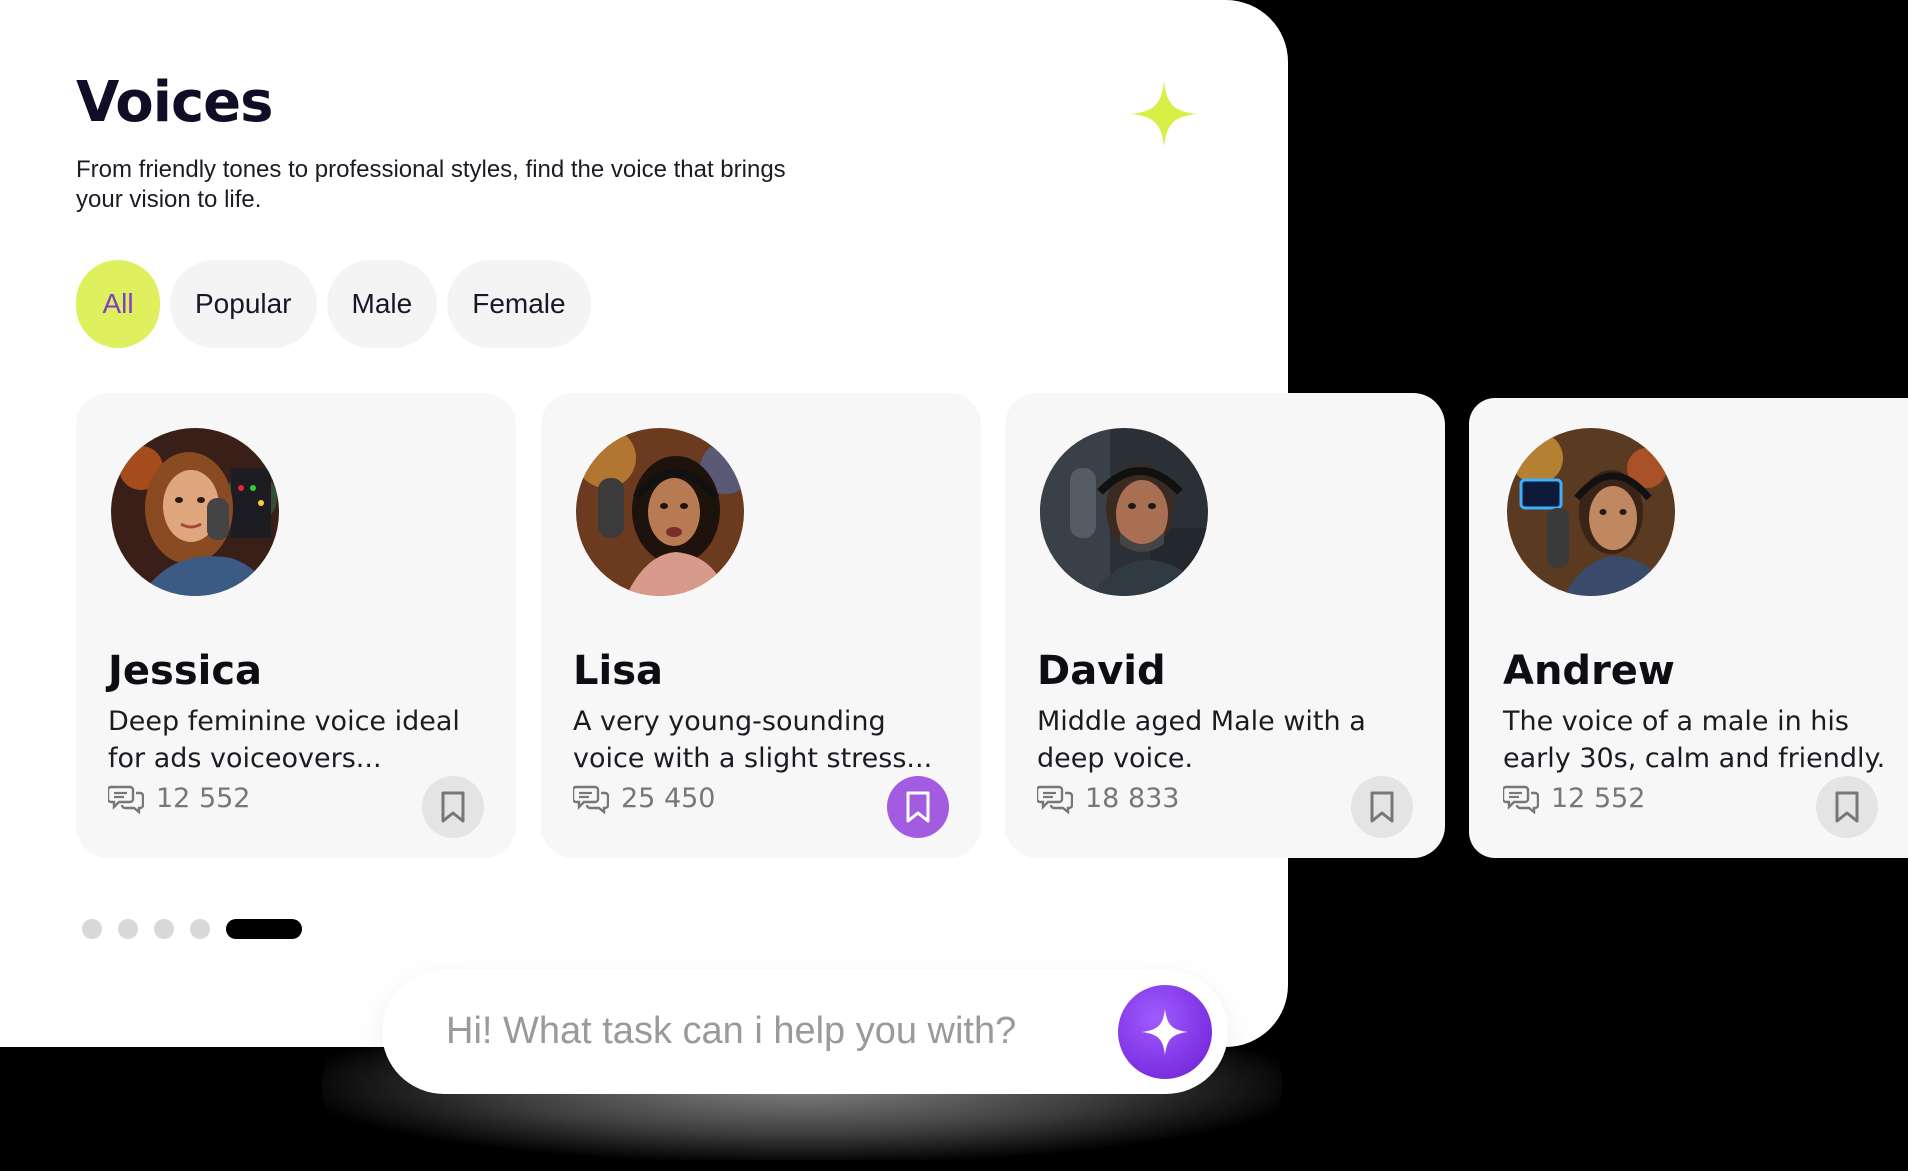 This screenshot has height=1171, width=1908. What do you see at coordinates (668, 798) in the screenshot?
I see `usage-count: 25 450` at bounding box center [668, 798].